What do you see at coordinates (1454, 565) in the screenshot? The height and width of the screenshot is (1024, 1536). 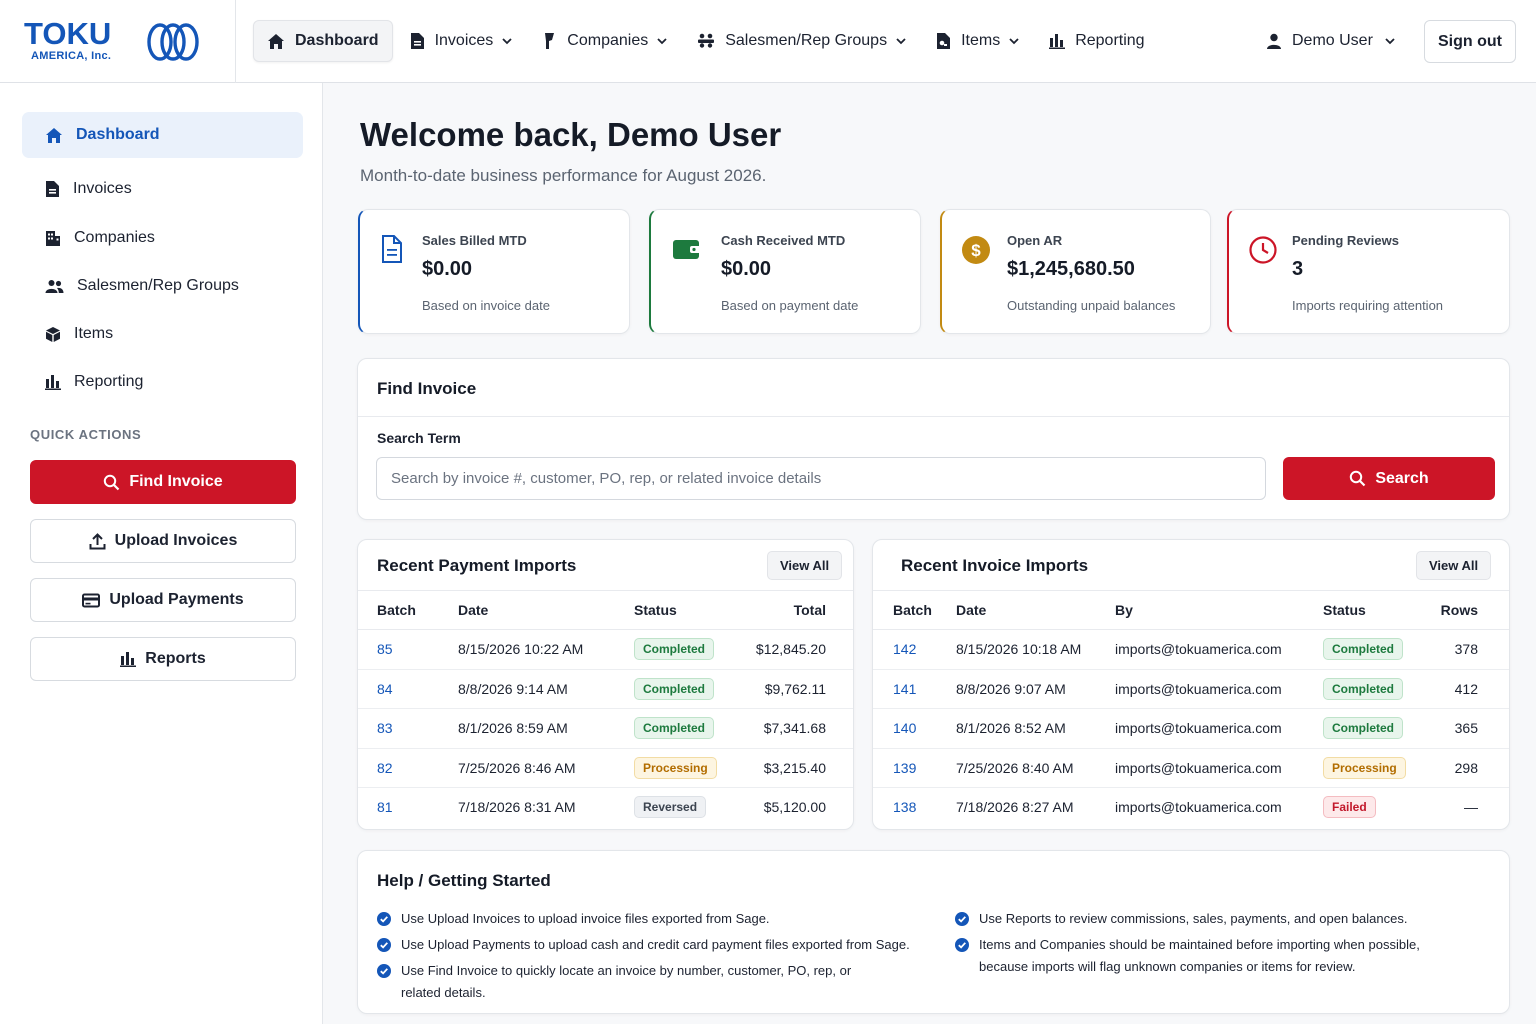 I see `view-all-invoices-button: View All` at bounding box center [1454, 565].